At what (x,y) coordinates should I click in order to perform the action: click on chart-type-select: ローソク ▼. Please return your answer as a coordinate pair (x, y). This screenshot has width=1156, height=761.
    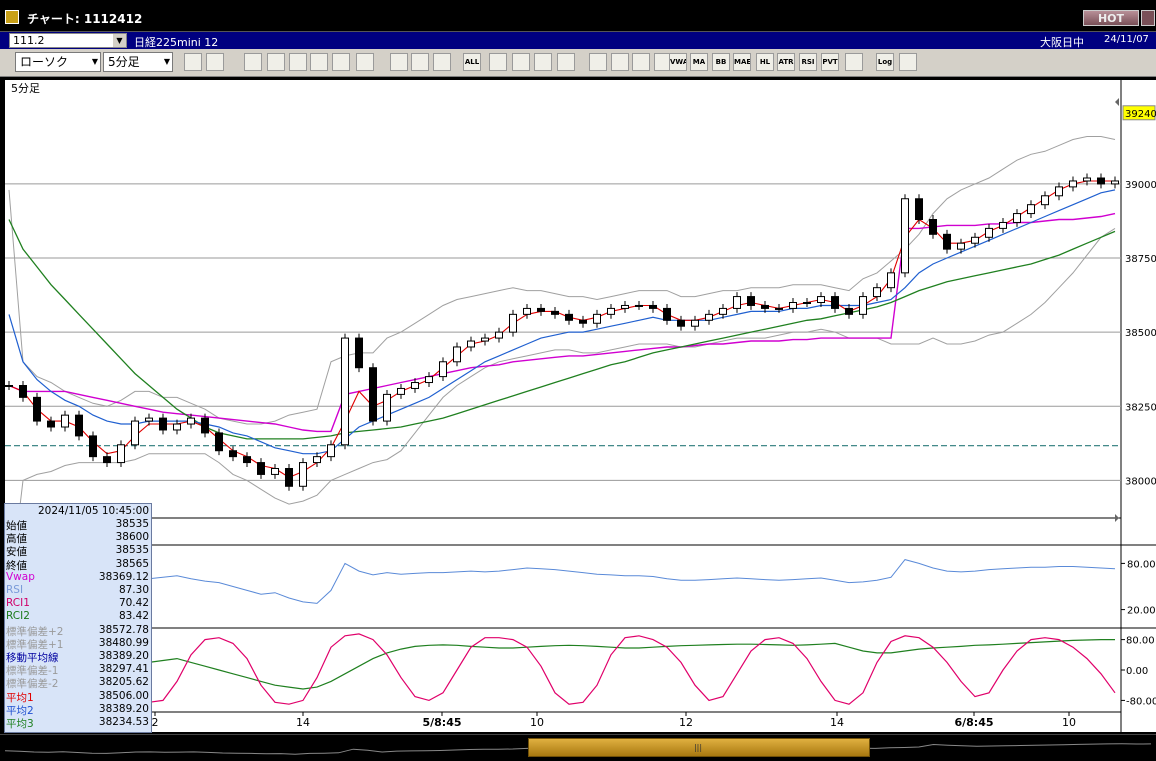
    Looking at the image, I should click on (58, 62).